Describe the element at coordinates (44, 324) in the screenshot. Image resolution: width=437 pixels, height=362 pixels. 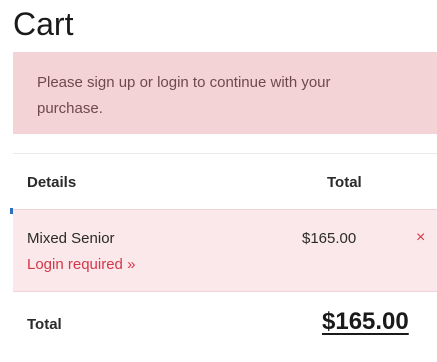
I see `total-label: Total` at that location.